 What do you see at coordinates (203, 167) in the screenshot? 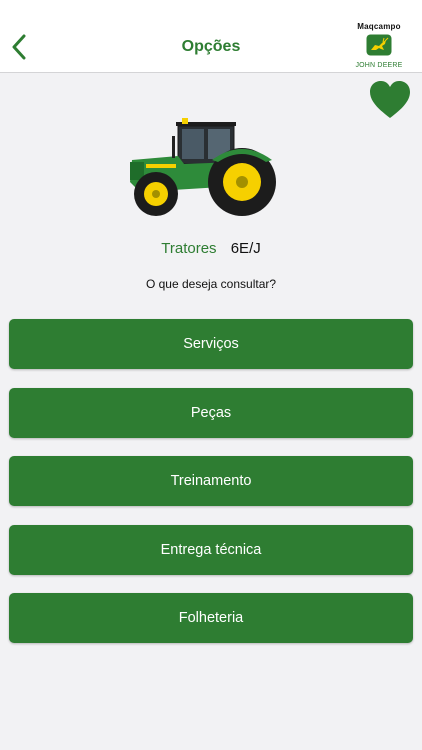
I see `tractor-image` at bounding box center [203, 167].